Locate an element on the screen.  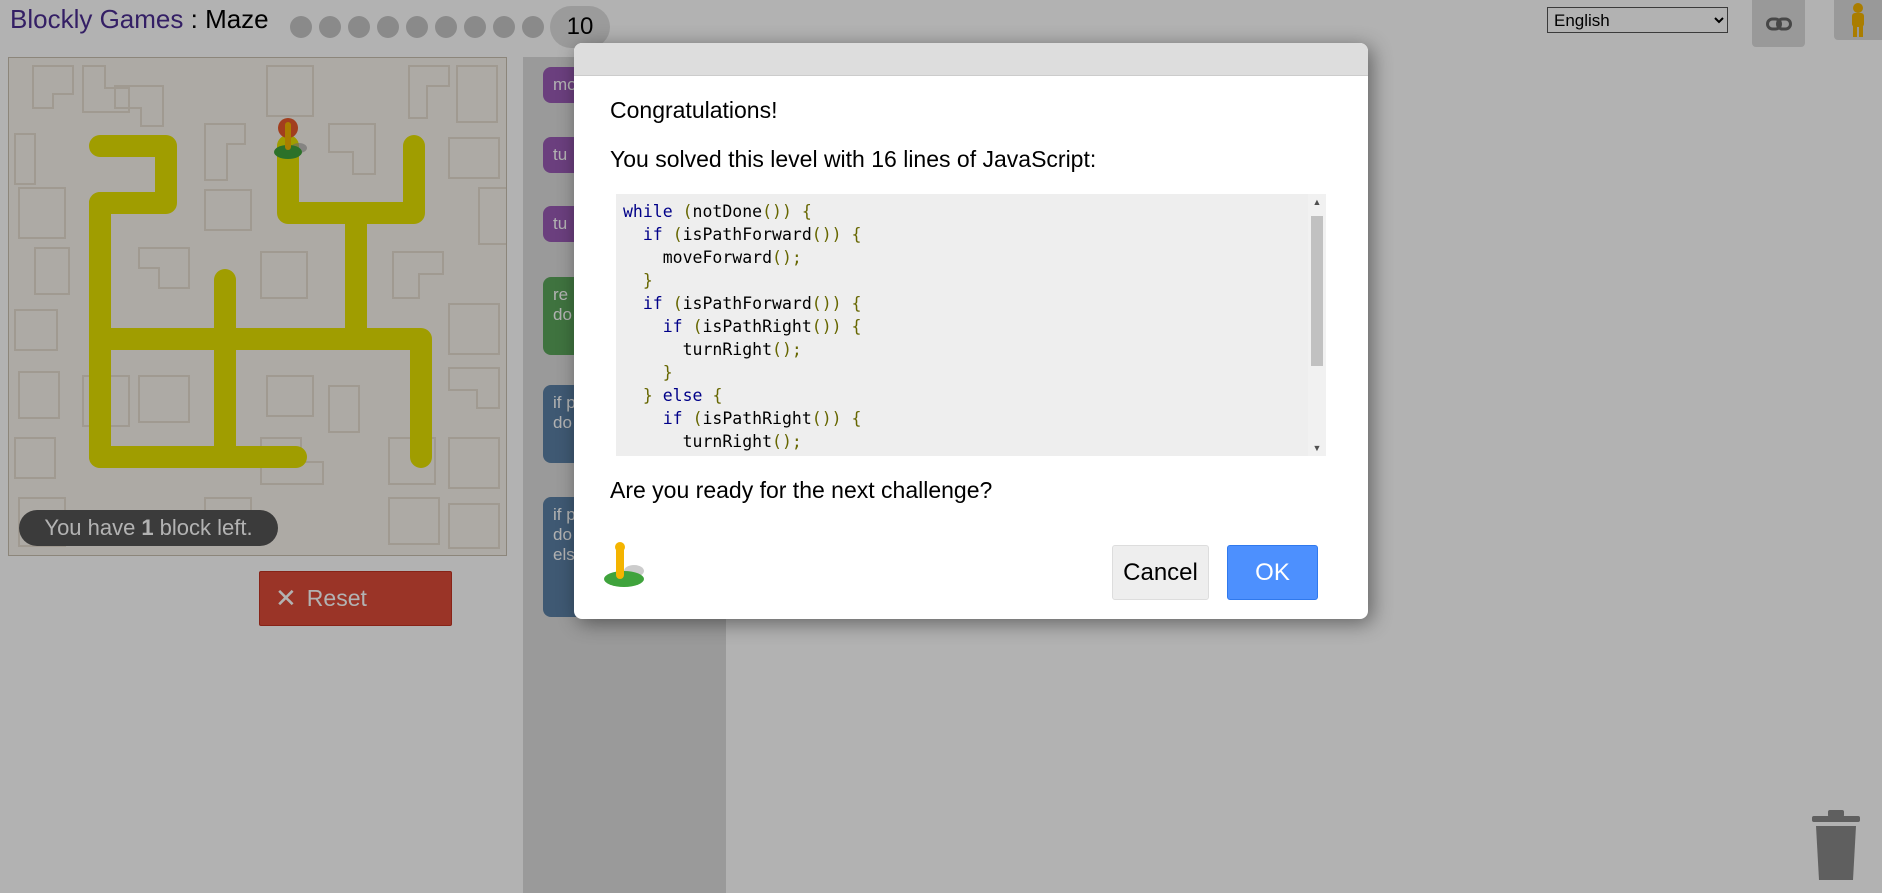
dialog-header is located at coordinates (971, 59).